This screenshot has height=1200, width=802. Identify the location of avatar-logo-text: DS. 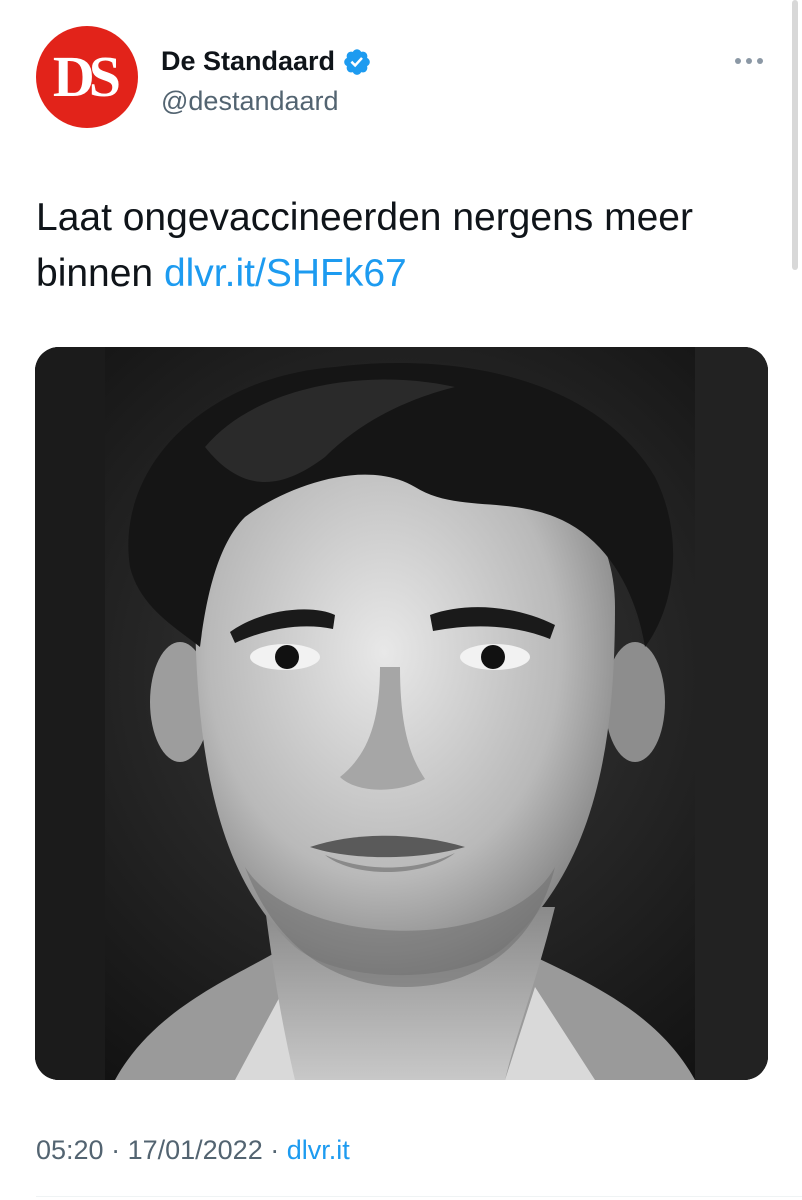
(86, 76).